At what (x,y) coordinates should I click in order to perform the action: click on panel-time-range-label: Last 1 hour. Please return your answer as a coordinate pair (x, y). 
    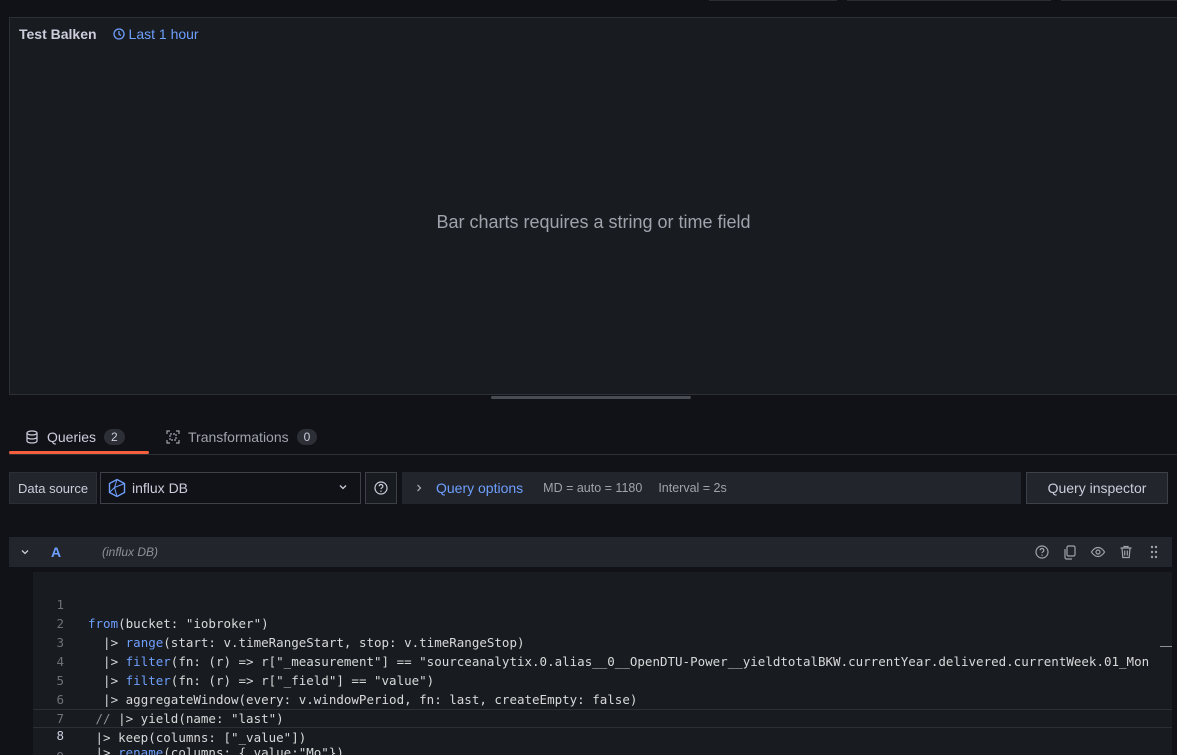
    Looking at the image, I should click on (163, 34).